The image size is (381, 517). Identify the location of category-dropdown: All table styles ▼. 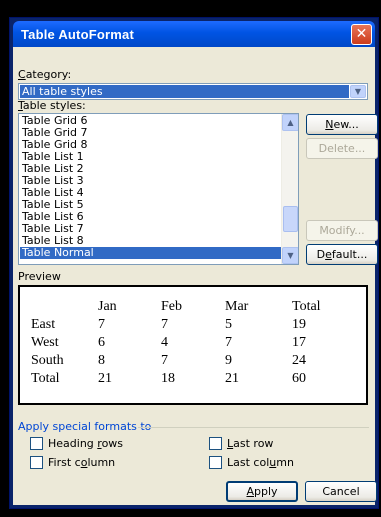
(193, 91).